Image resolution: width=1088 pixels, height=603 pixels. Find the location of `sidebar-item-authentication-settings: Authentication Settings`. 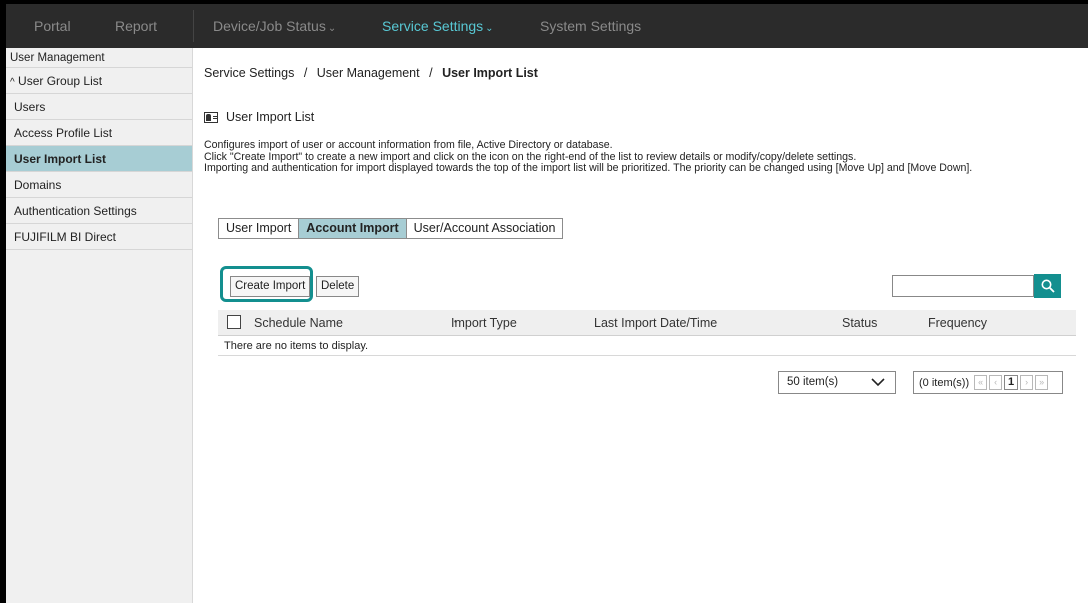

sidebar-item-authentication-settings: Authentication Settings is located at coordinates (99, 211).